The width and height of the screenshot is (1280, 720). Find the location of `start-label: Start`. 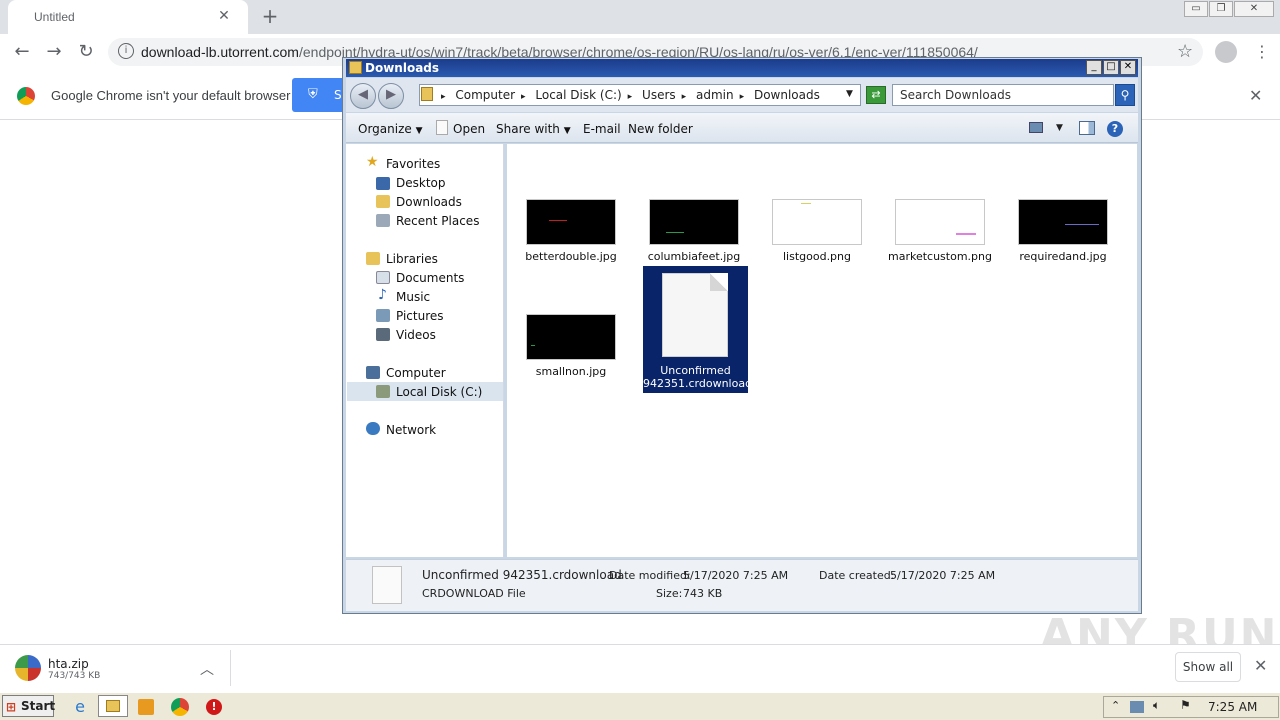

start-label: Start is located at coordinates (38, 706).